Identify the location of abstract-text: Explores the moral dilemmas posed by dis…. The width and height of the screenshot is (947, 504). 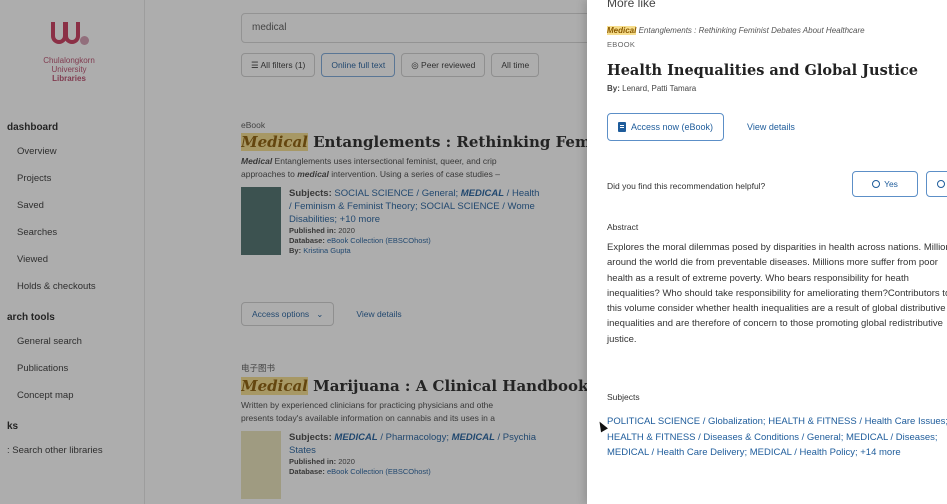
(777, 293).